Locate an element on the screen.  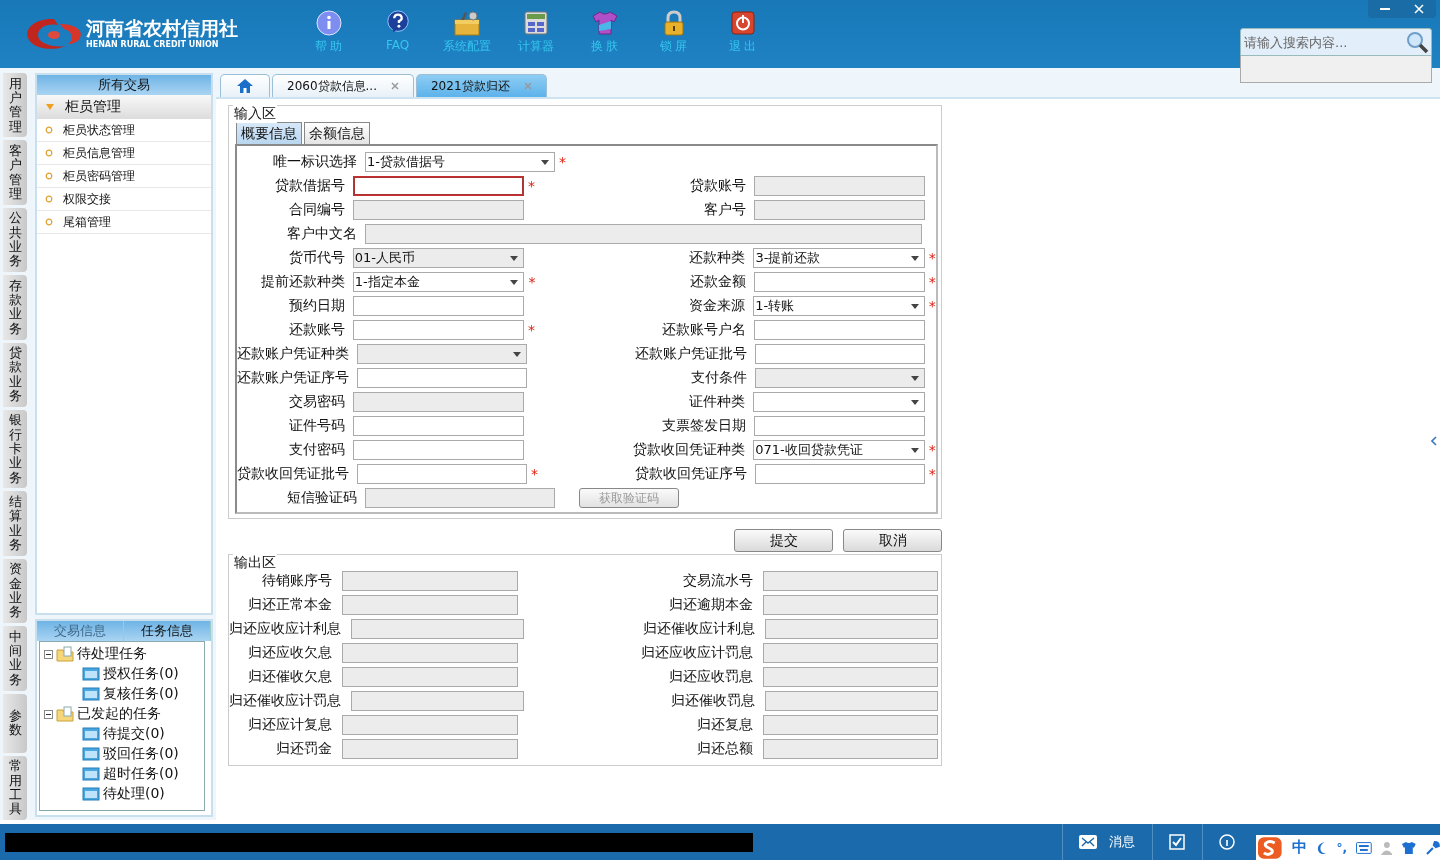
field-label: 归还催收欠息 is located at coordinates (290, 677).